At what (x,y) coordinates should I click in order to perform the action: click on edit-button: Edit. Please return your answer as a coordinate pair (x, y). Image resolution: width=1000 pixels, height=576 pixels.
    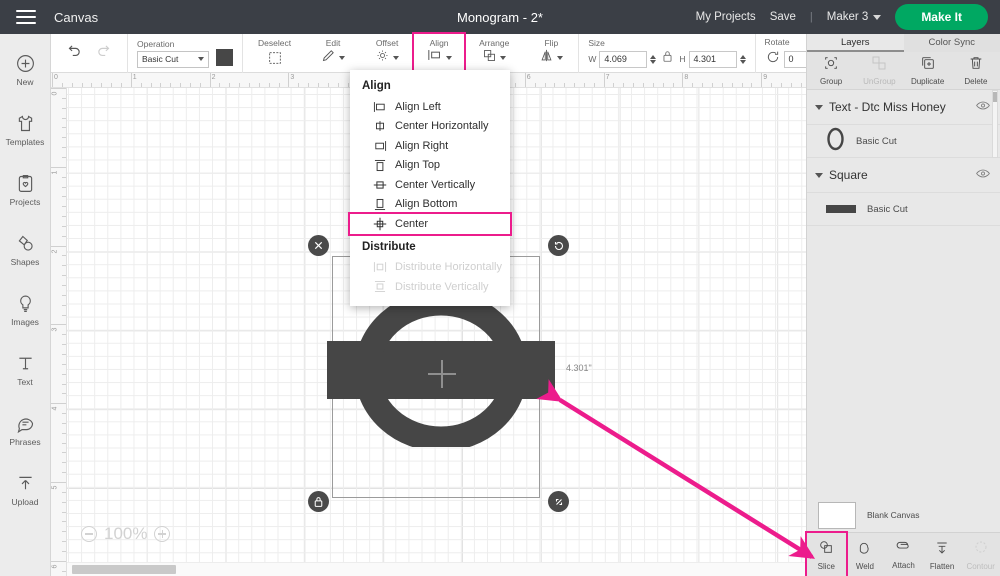
    Looking at the image, I should click on (333, 53).